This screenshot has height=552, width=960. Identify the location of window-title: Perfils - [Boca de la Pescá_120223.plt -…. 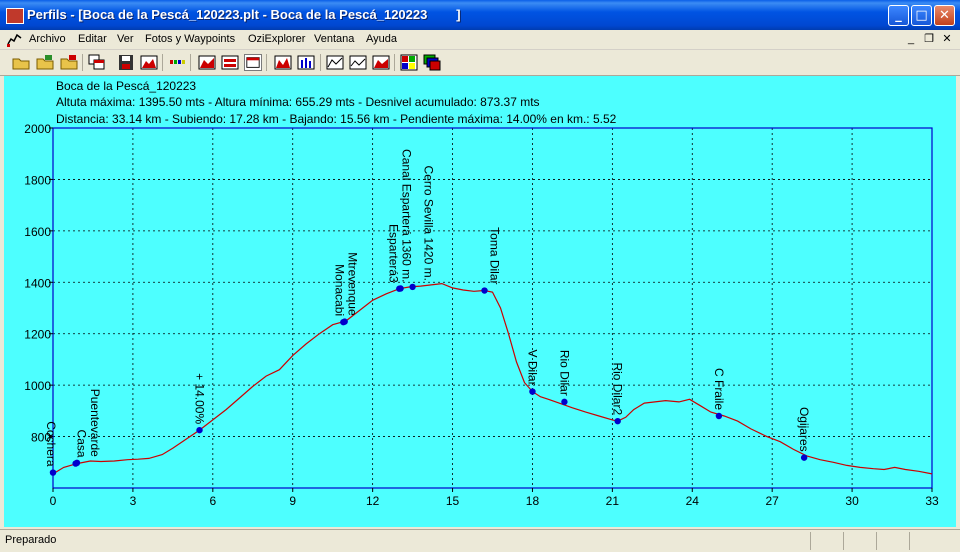
(244, 14).